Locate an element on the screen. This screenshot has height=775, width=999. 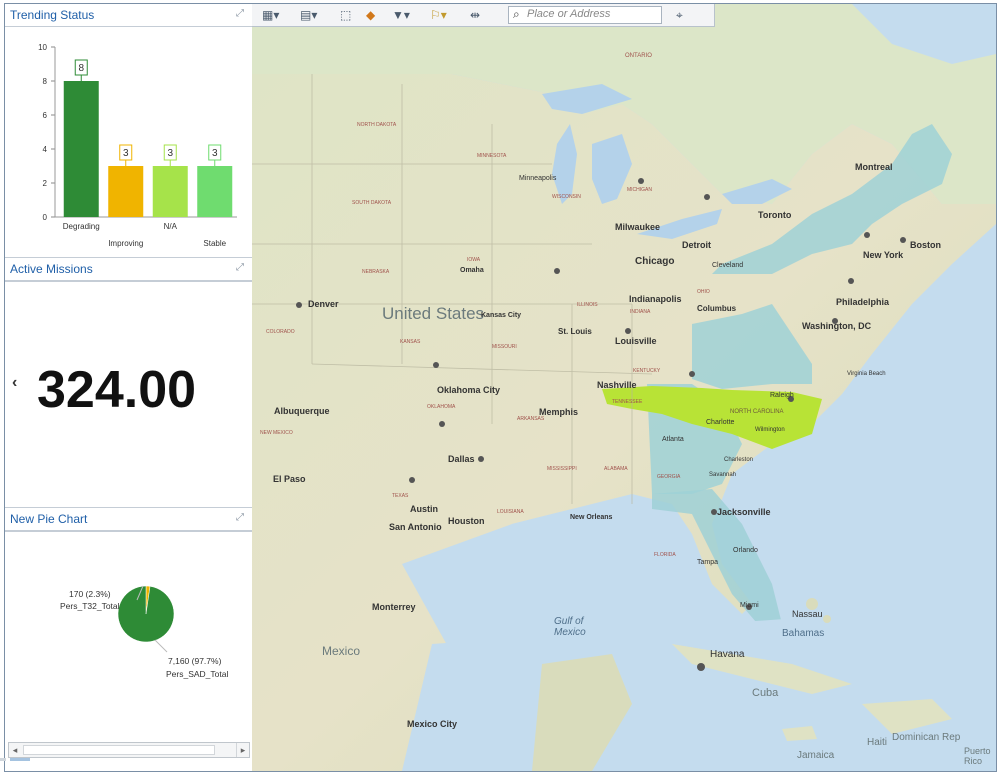
category-label: Stable is located at coordinates (214, 243).